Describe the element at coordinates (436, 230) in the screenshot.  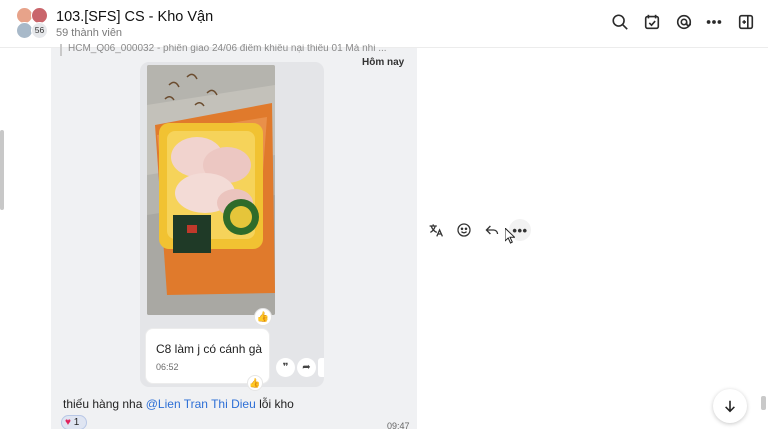
I see `translate-icon` at that location.